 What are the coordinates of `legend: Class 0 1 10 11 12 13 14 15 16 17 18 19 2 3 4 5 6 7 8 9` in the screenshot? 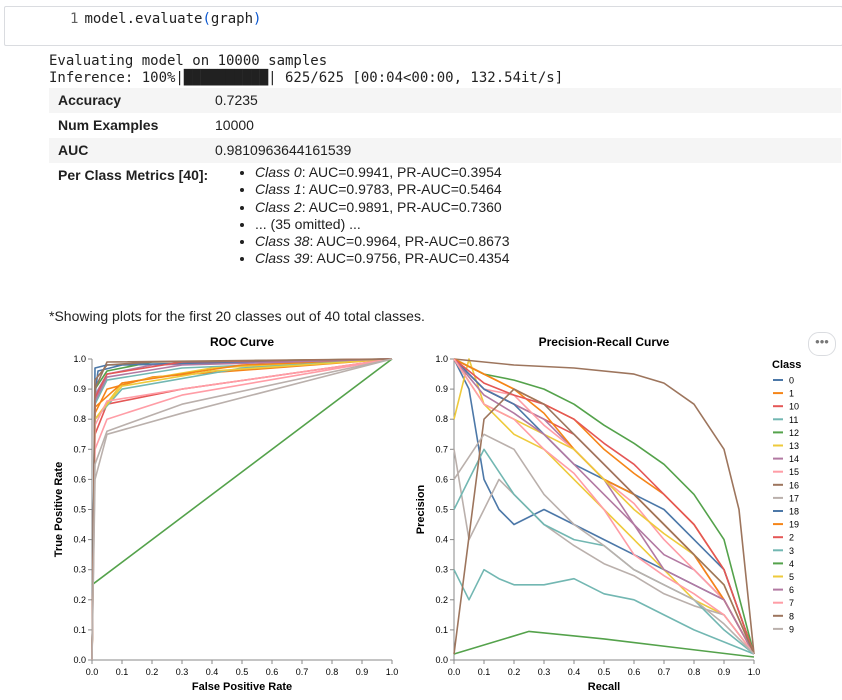 It's located at (786, 496).